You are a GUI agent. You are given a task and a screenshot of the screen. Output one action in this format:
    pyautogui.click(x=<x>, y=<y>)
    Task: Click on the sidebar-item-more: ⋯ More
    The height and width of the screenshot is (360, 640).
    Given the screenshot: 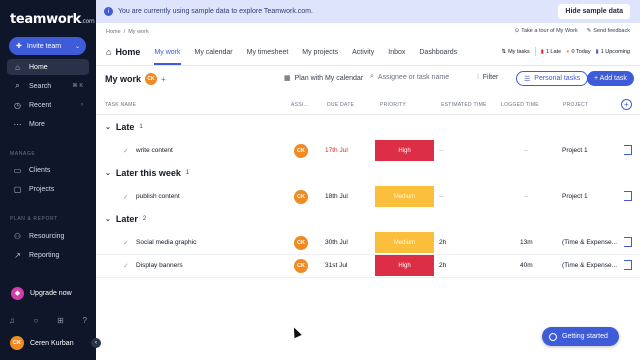 What is the action you would take?
    pyautogui.click(x=48, y=124)
    